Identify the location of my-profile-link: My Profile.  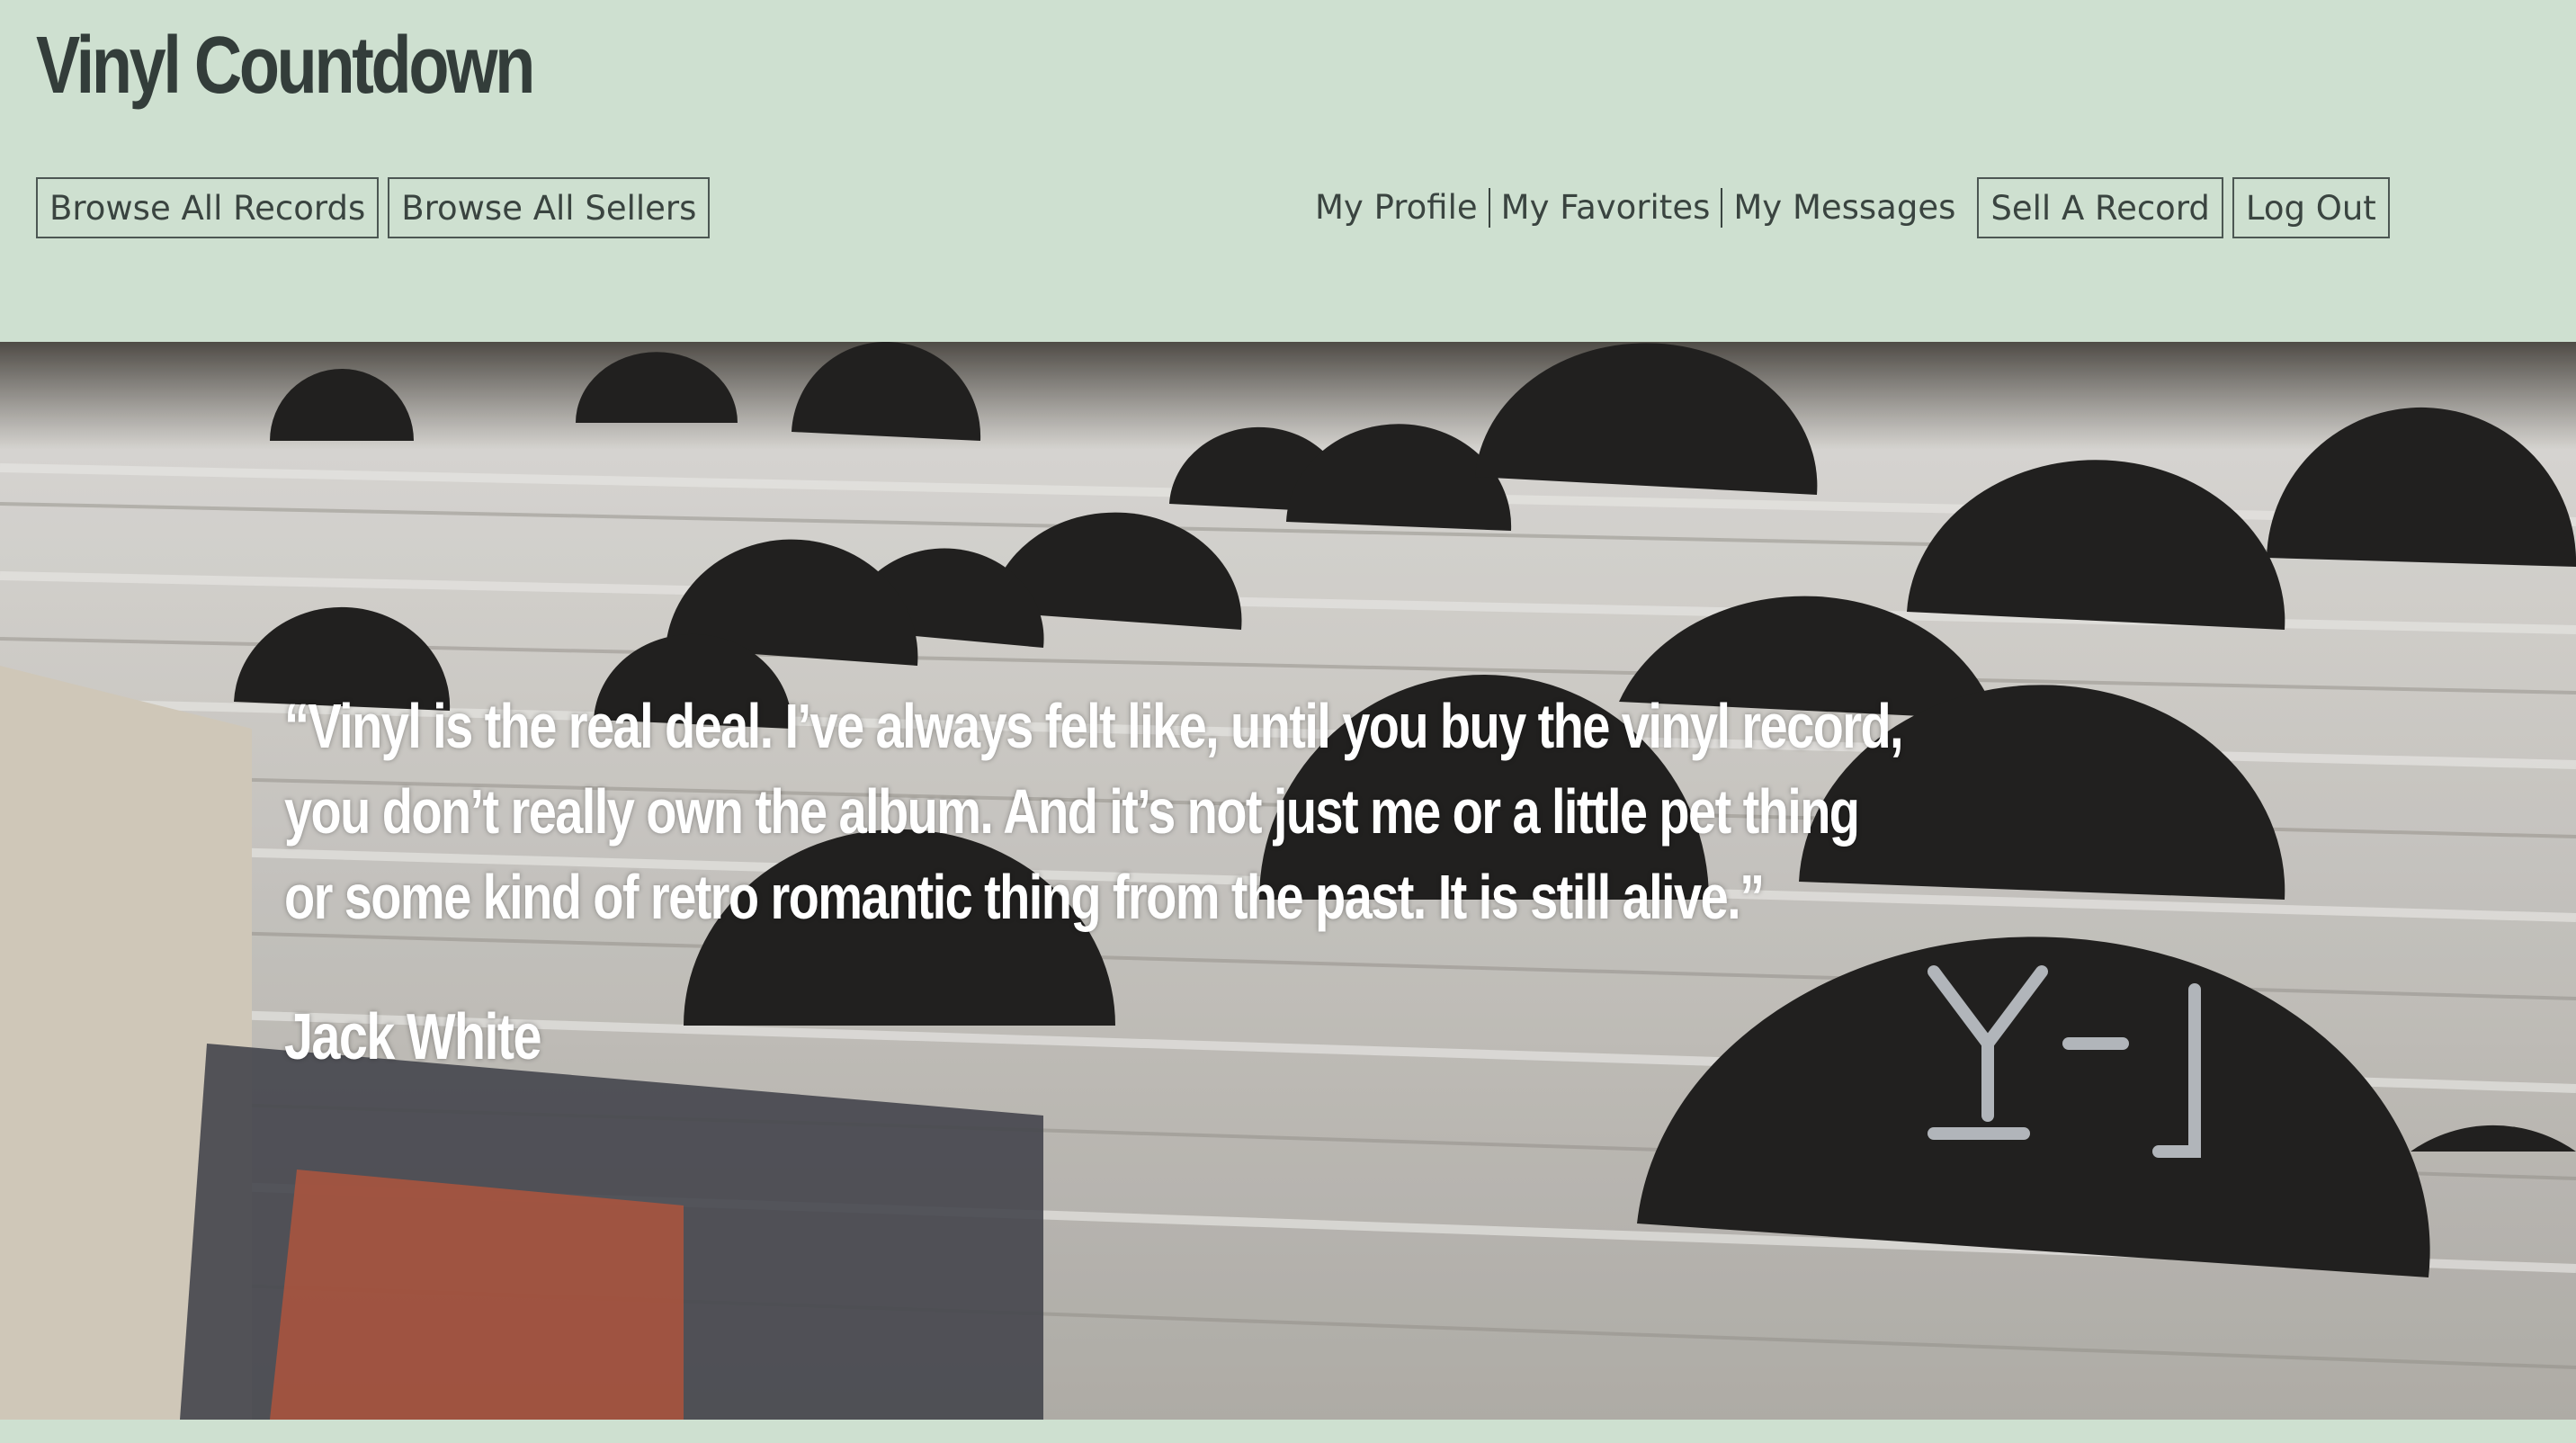
(1402, 208).